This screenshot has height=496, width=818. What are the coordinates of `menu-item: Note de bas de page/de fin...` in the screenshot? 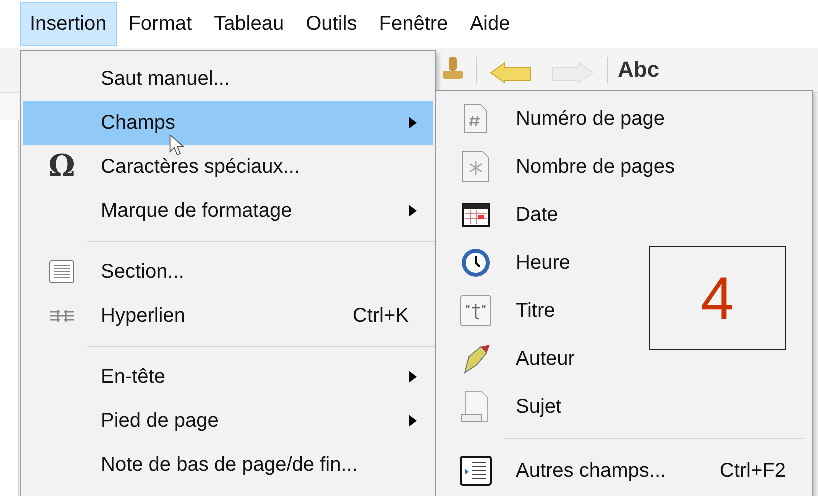 It's located at (228, 465).